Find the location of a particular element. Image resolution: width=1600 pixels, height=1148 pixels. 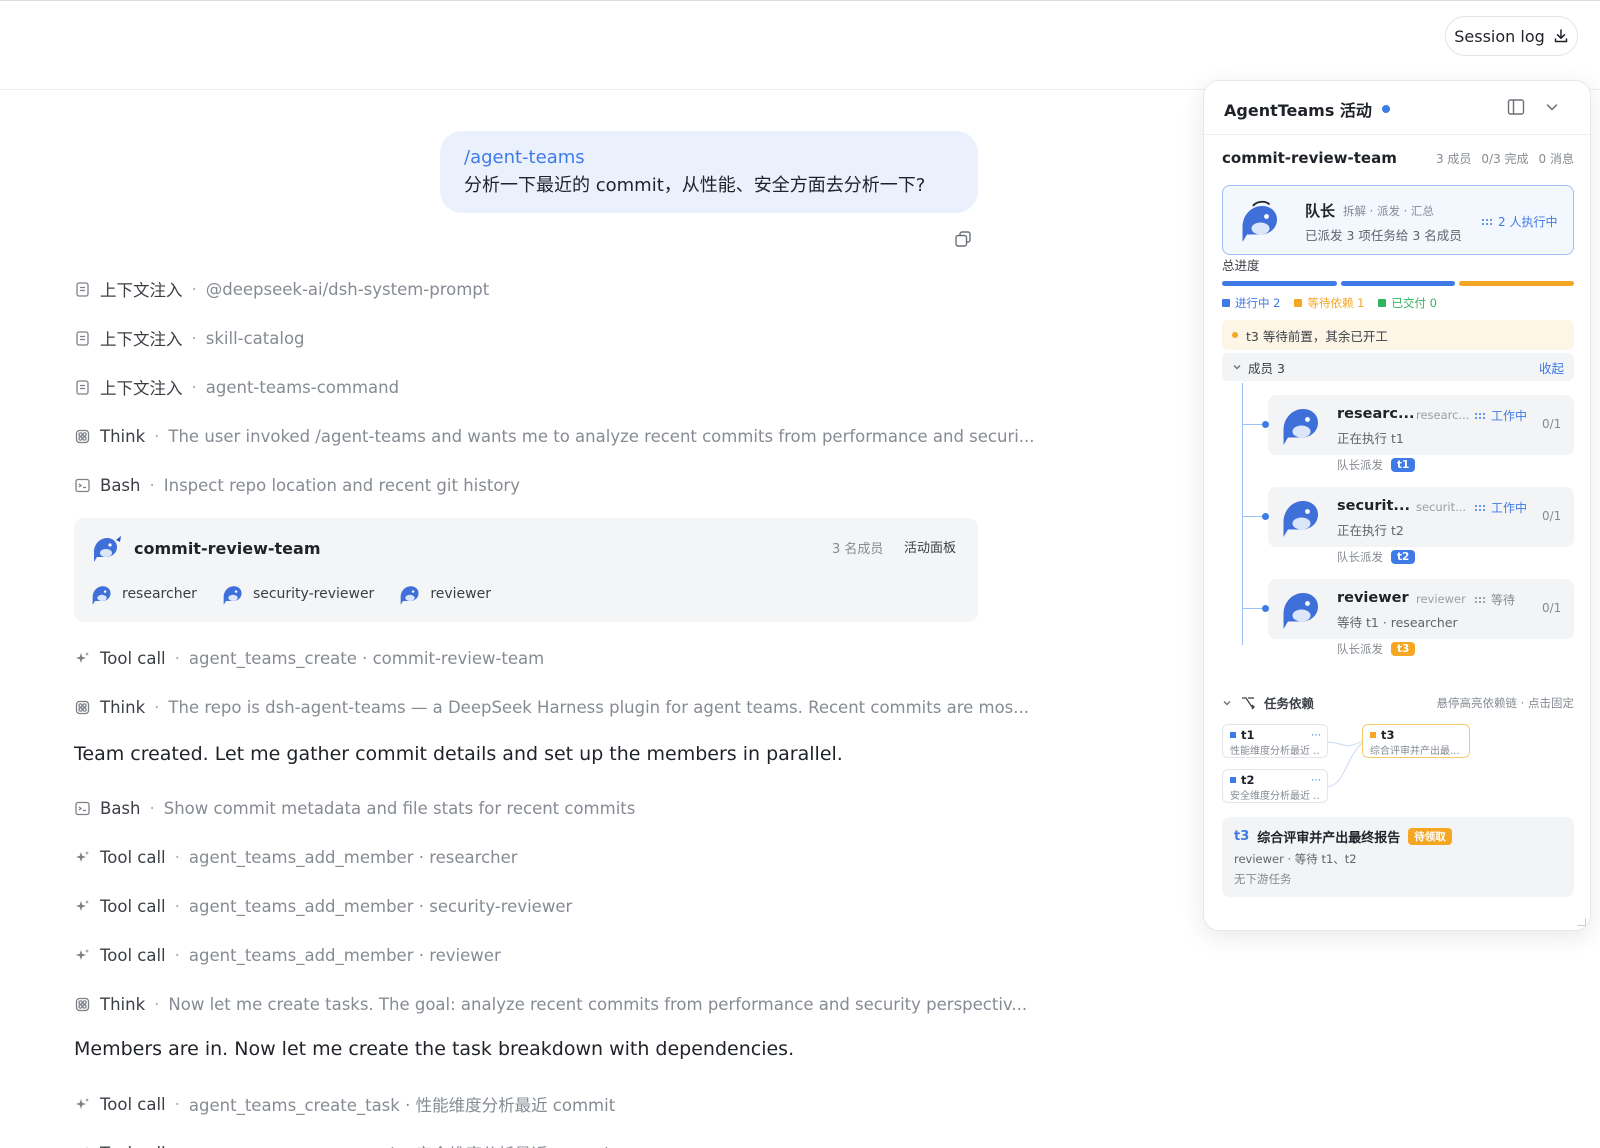

member-chip-researcher: researcher is located at coordinates (142, 594).